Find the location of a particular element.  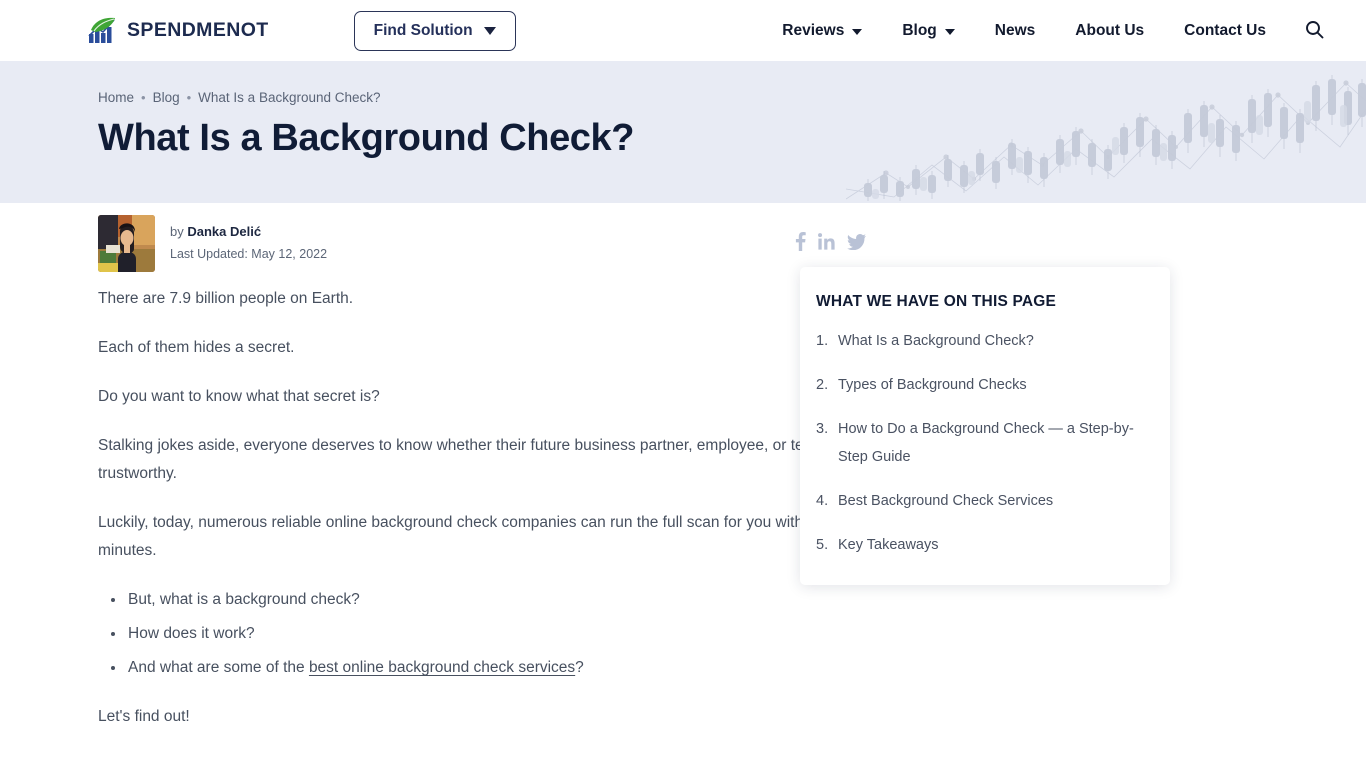

share-icons is located at coordinates (830, 241).